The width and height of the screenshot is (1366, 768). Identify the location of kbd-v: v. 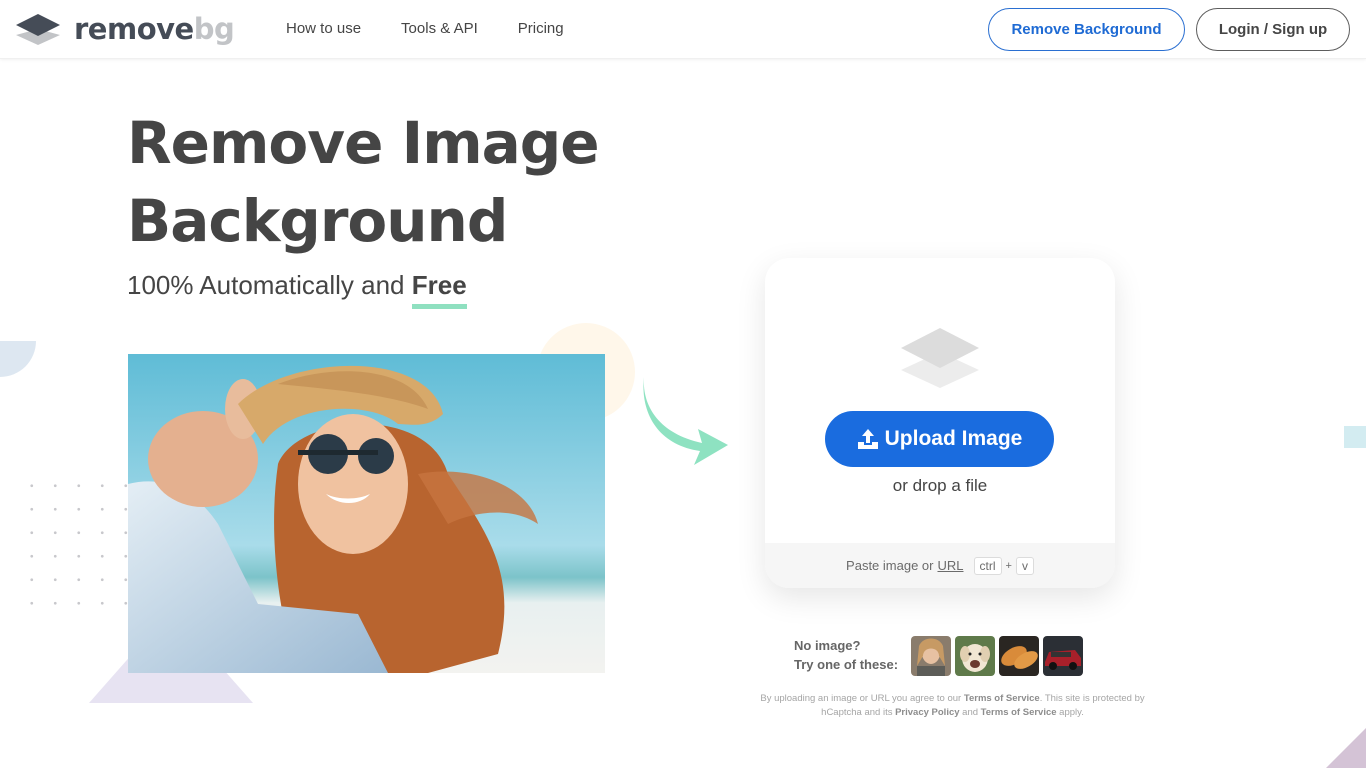
(1024, 565).